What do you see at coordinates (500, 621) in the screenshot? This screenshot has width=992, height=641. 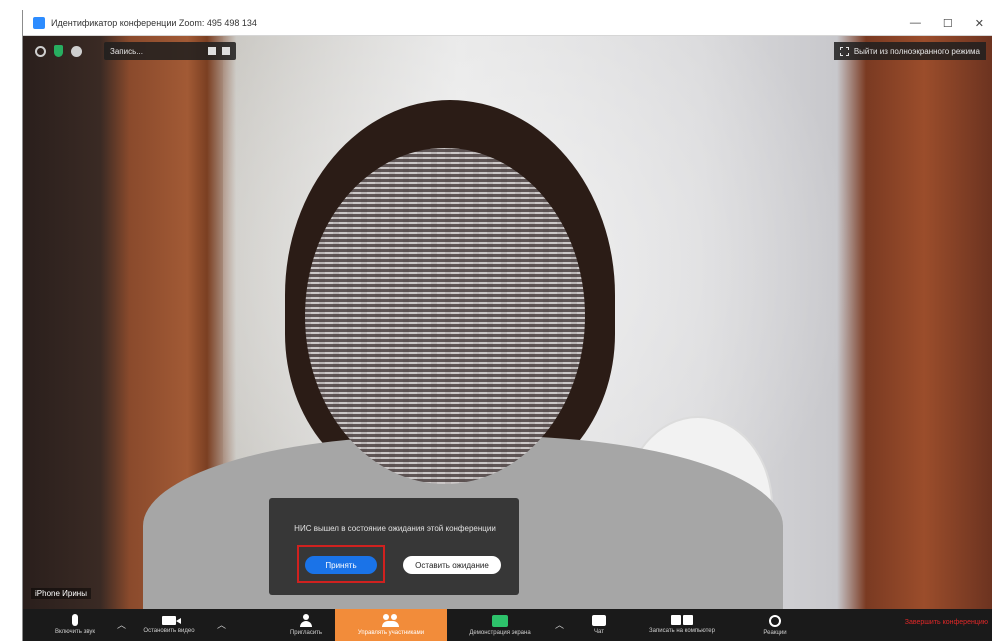 I see `share-screen-icon` at bounding box center [500, 621].